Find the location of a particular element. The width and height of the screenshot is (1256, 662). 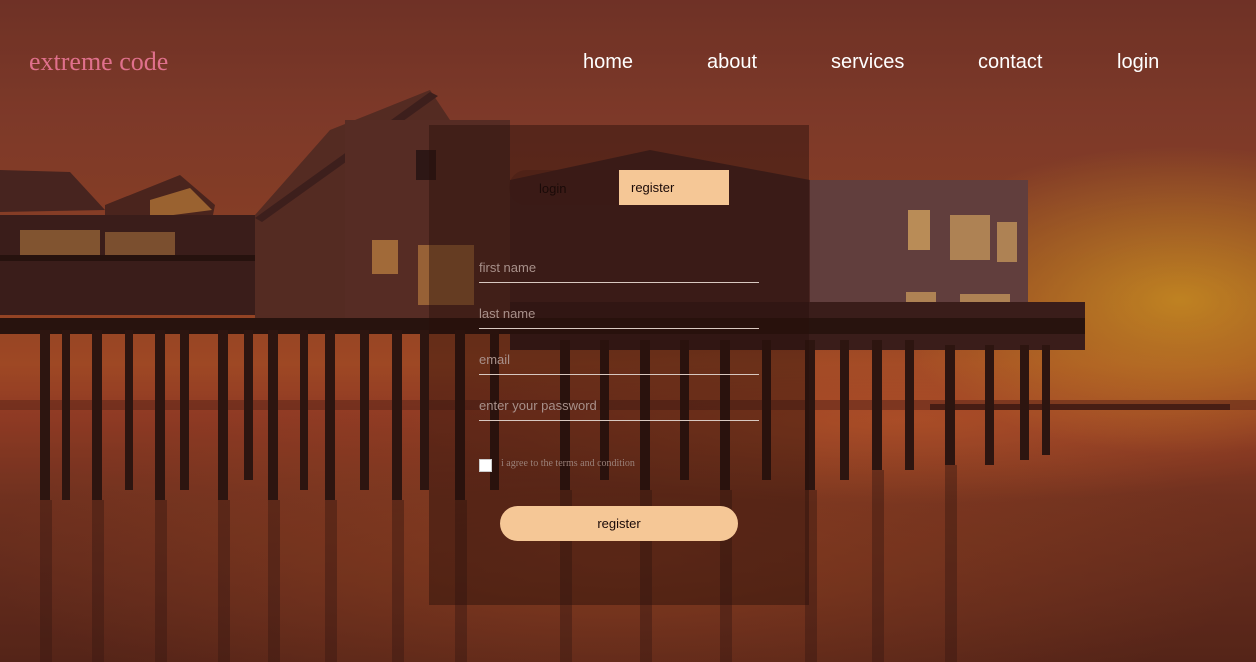

nav-link-login: login is located at coordinates (1138, 62).